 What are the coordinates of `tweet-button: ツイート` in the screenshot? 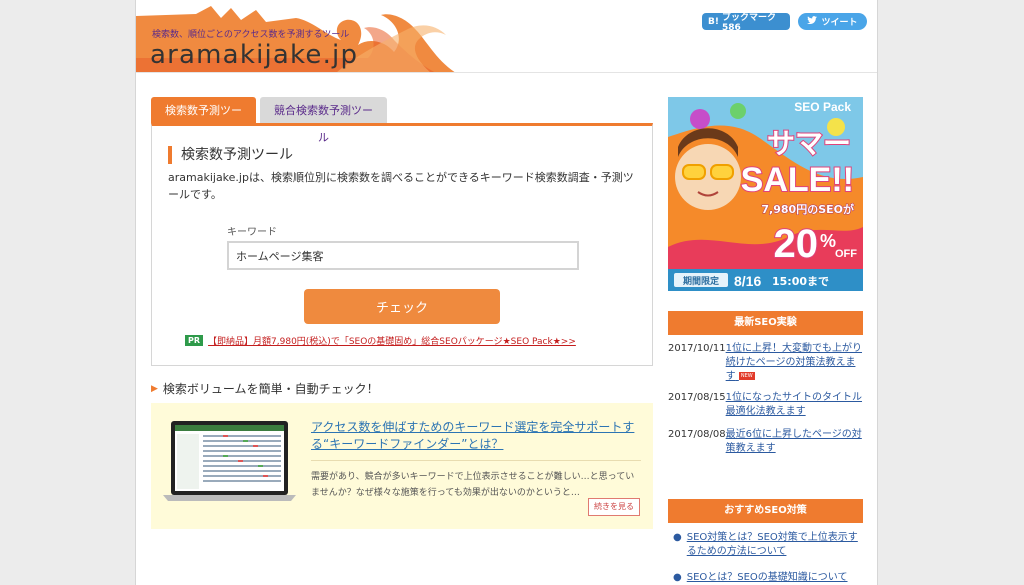 It's located at (832, 21).